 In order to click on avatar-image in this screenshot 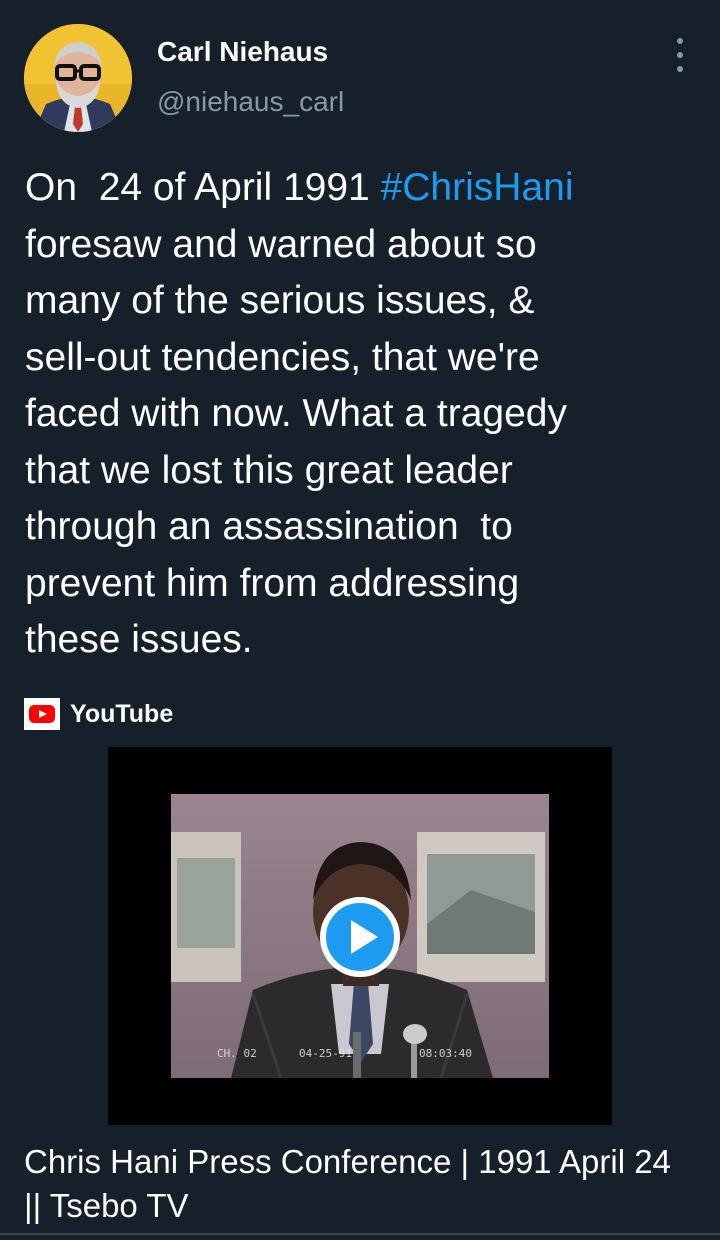, I will do `click(78, 78)`.